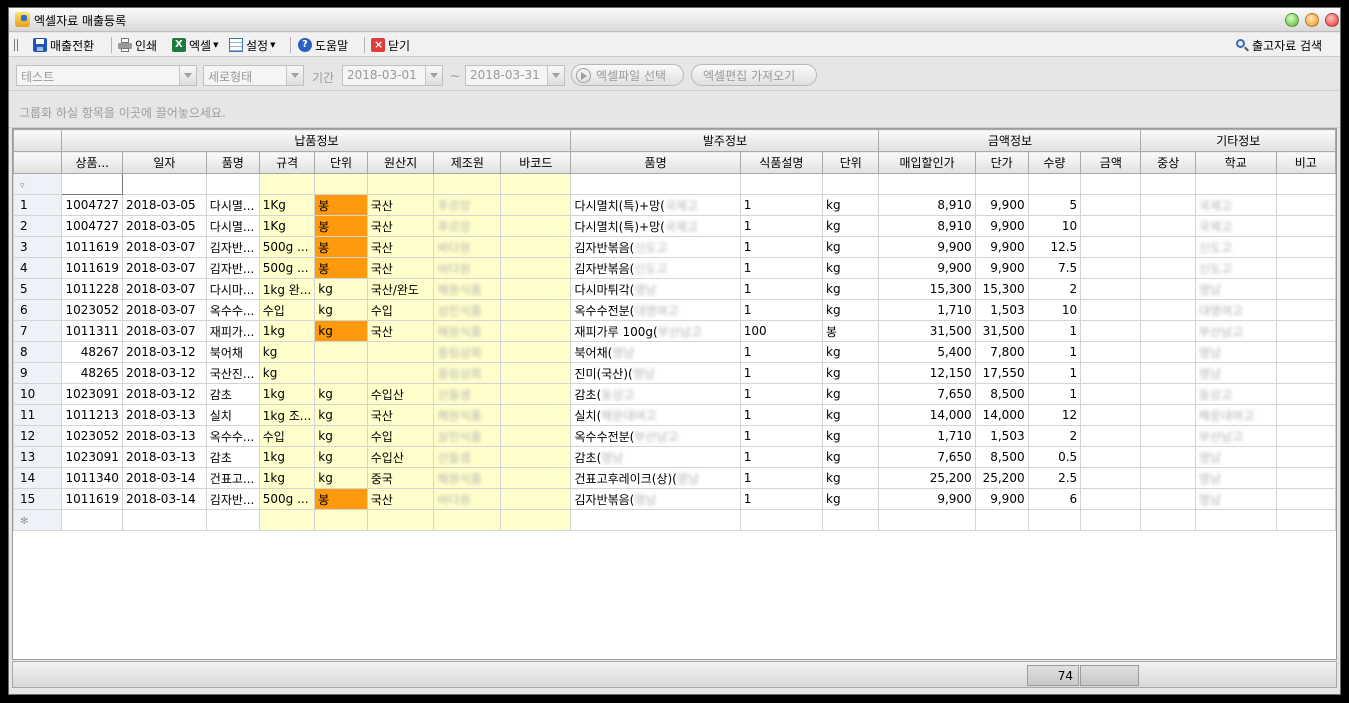  What do you see at coordinates (38, 499) in the screenshot?
I see `row-number: 15` at bounding box center [38, 499].